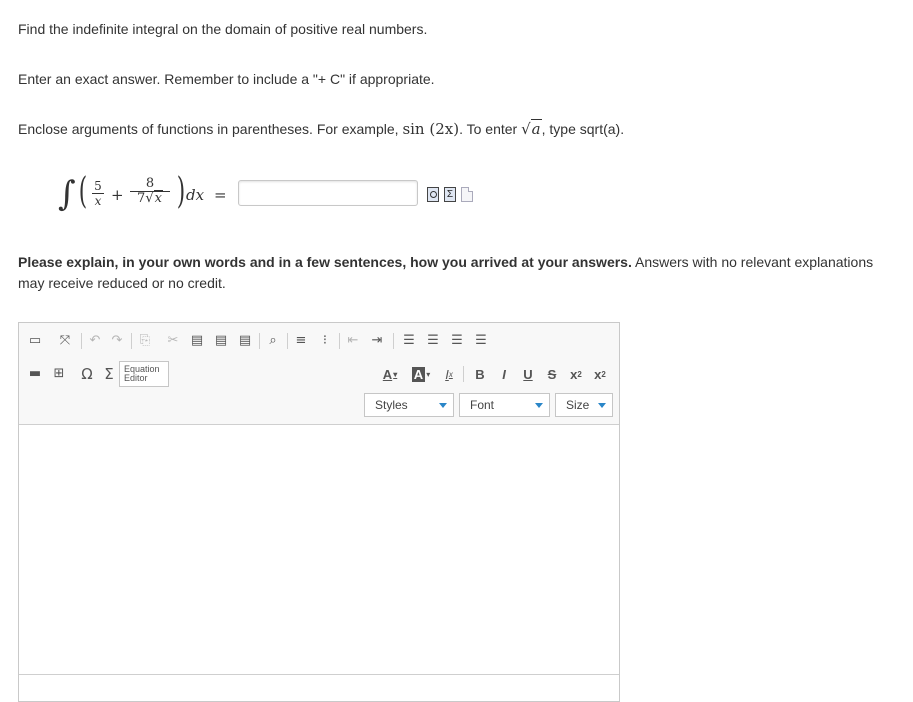 This screenshot has height=702, width=913. I want to click on background-color-button: A ▾, so click(421, 374).